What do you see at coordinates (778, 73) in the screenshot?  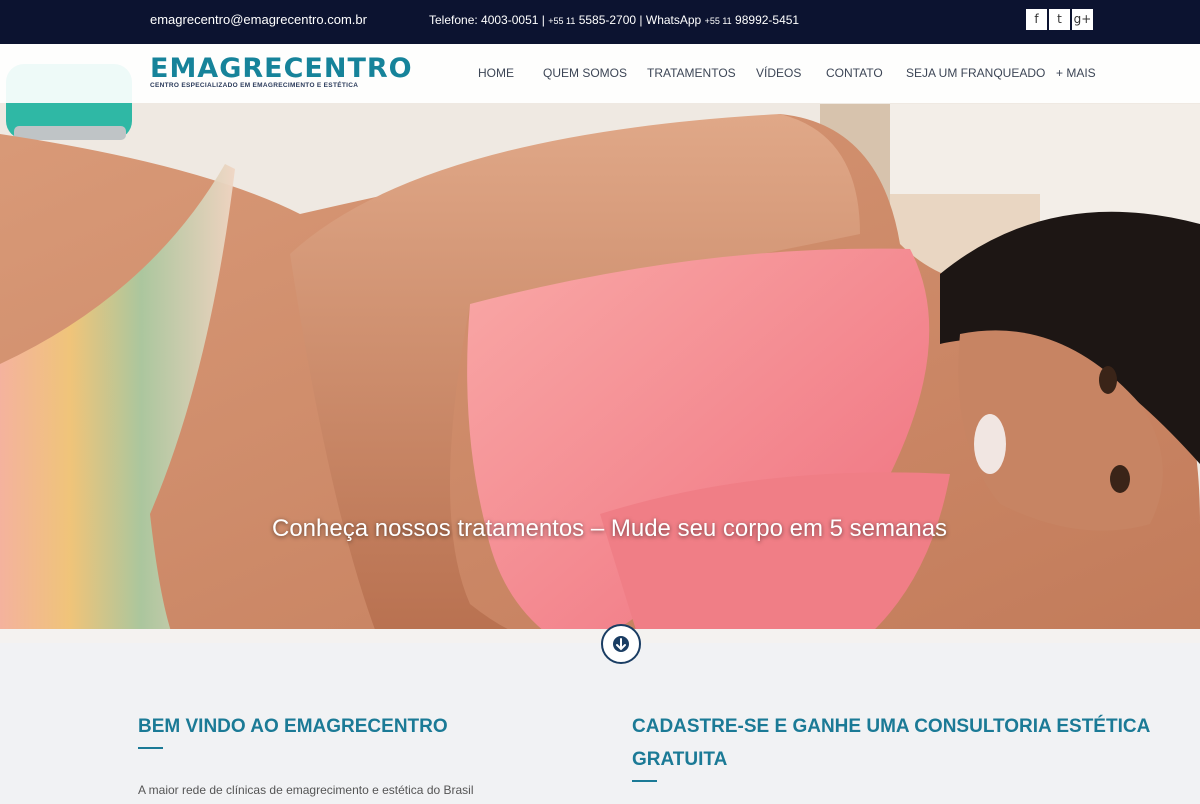 I see `nav-videos: VÍDEOS` at bounding box center [778, 73].